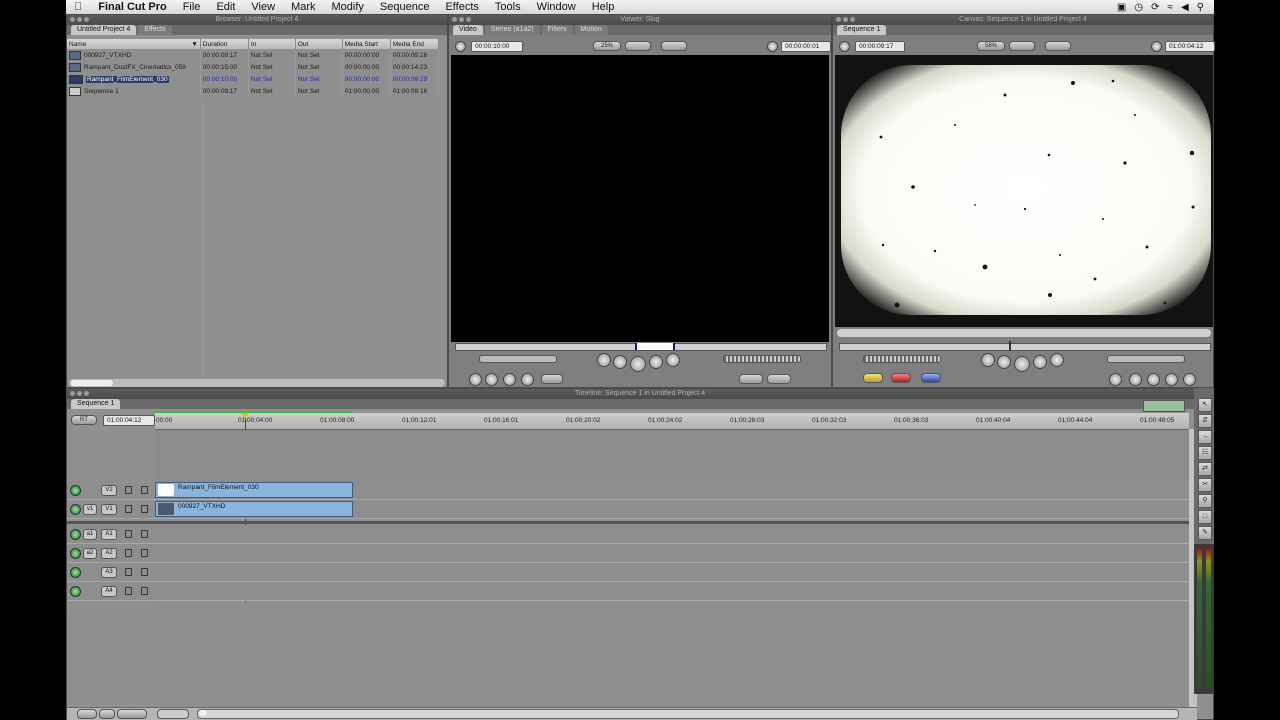 Image resolution: width=1280 pixels, height=720 pixels. Describe the element at coordinates (806, 46) in the screenshot. I see `viewer-current-tc: 00:00:00:01` at that location.